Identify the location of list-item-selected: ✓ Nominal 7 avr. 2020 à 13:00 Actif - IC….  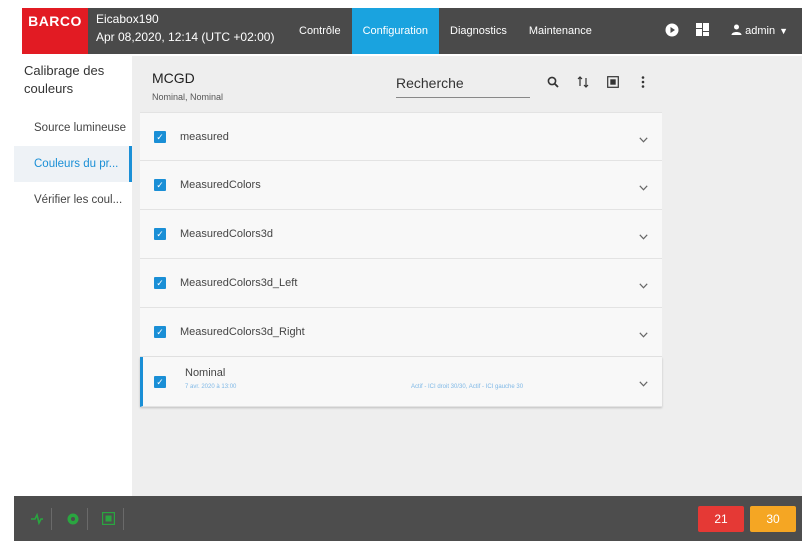
(401, 382).